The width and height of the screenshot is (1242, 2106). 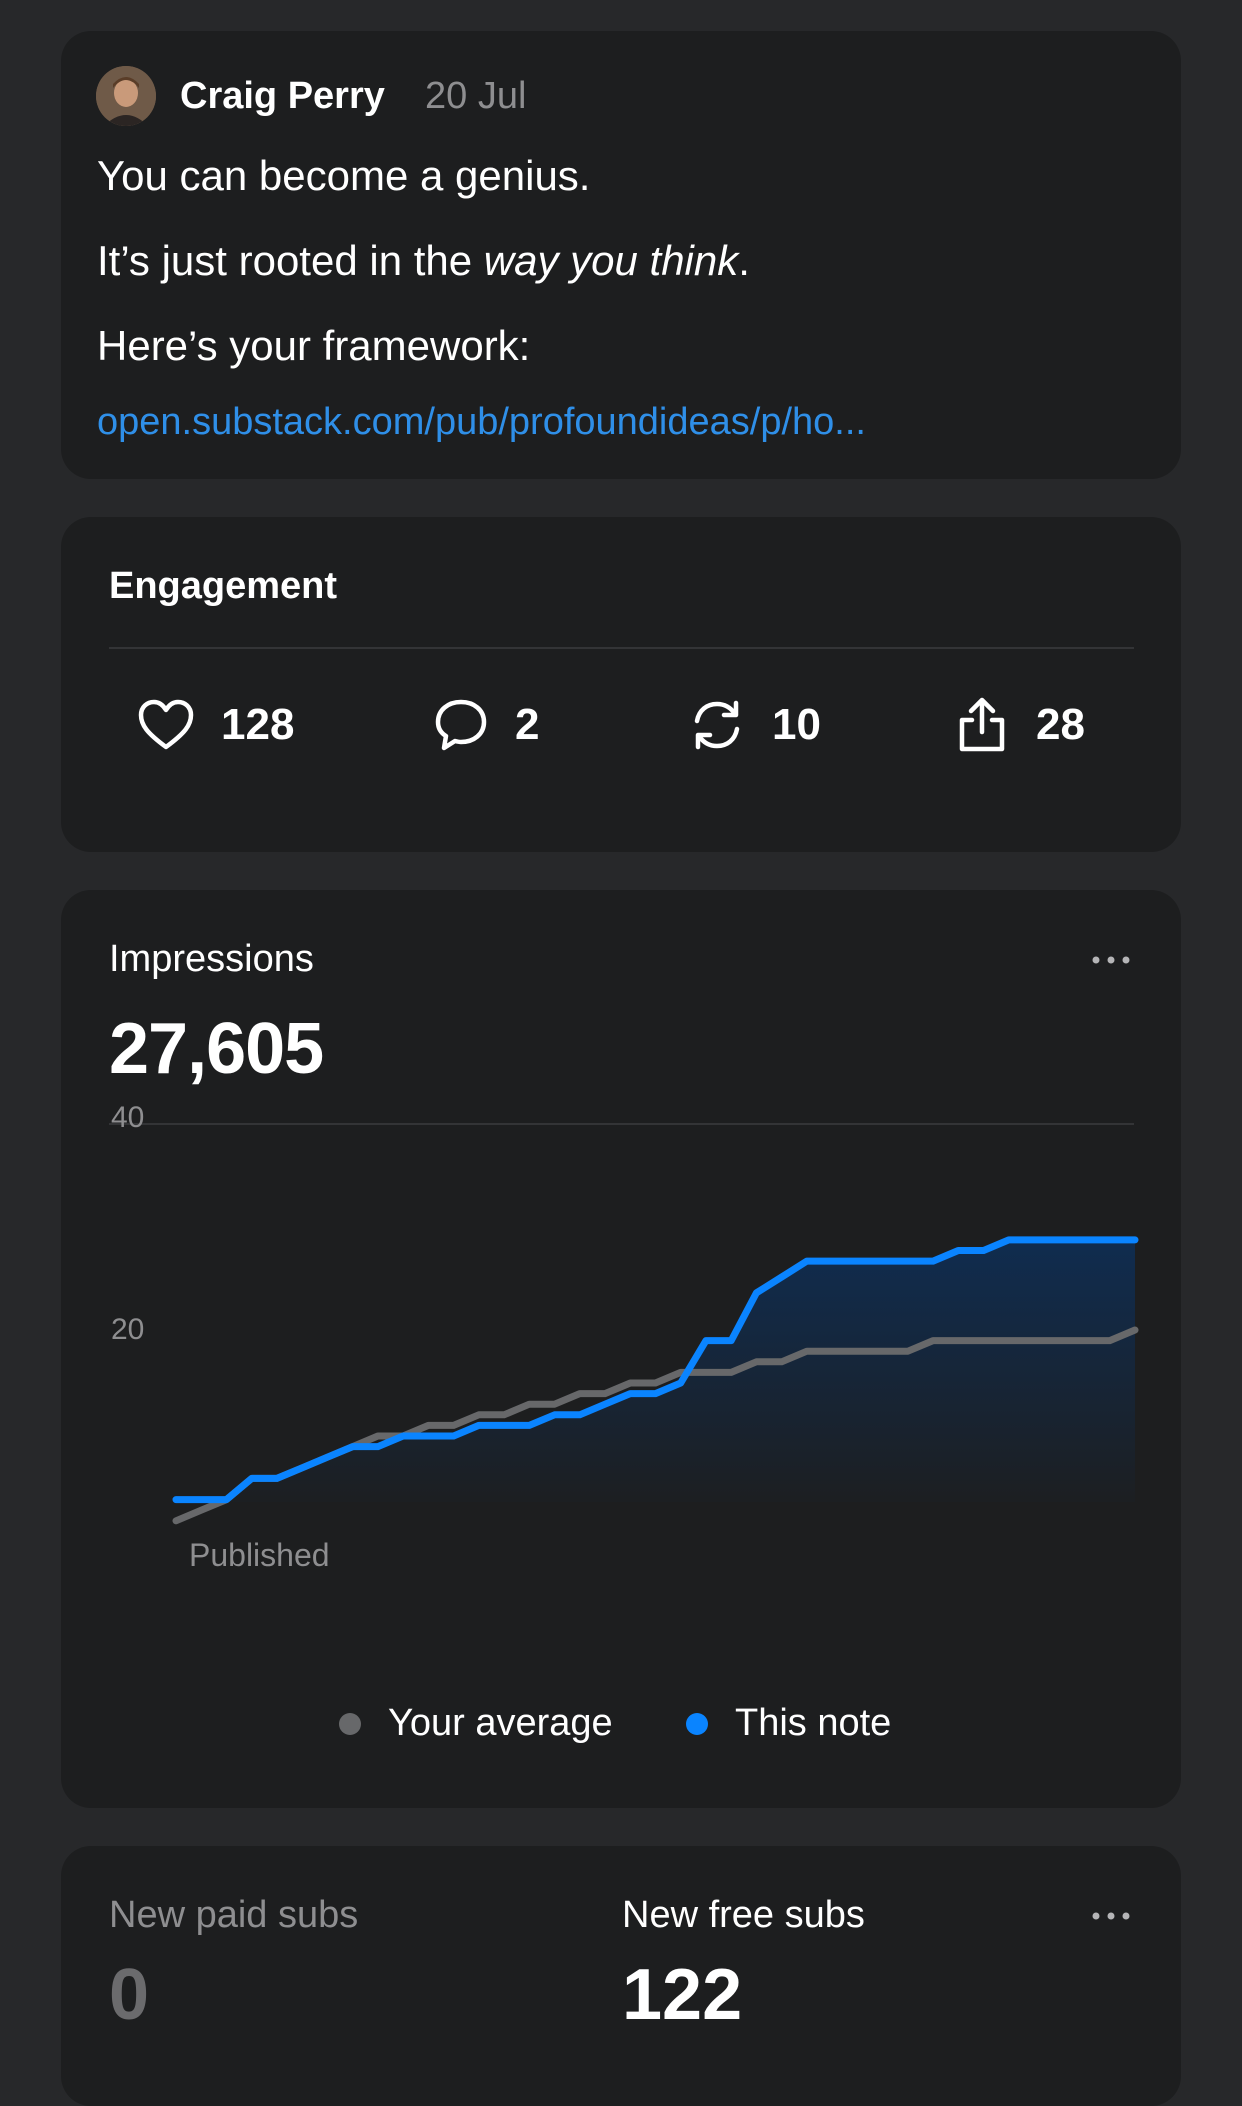 What do you see at coordinates (982, 724) in the screenshot?
I see `share-icon` at bounding box center [982, 724].